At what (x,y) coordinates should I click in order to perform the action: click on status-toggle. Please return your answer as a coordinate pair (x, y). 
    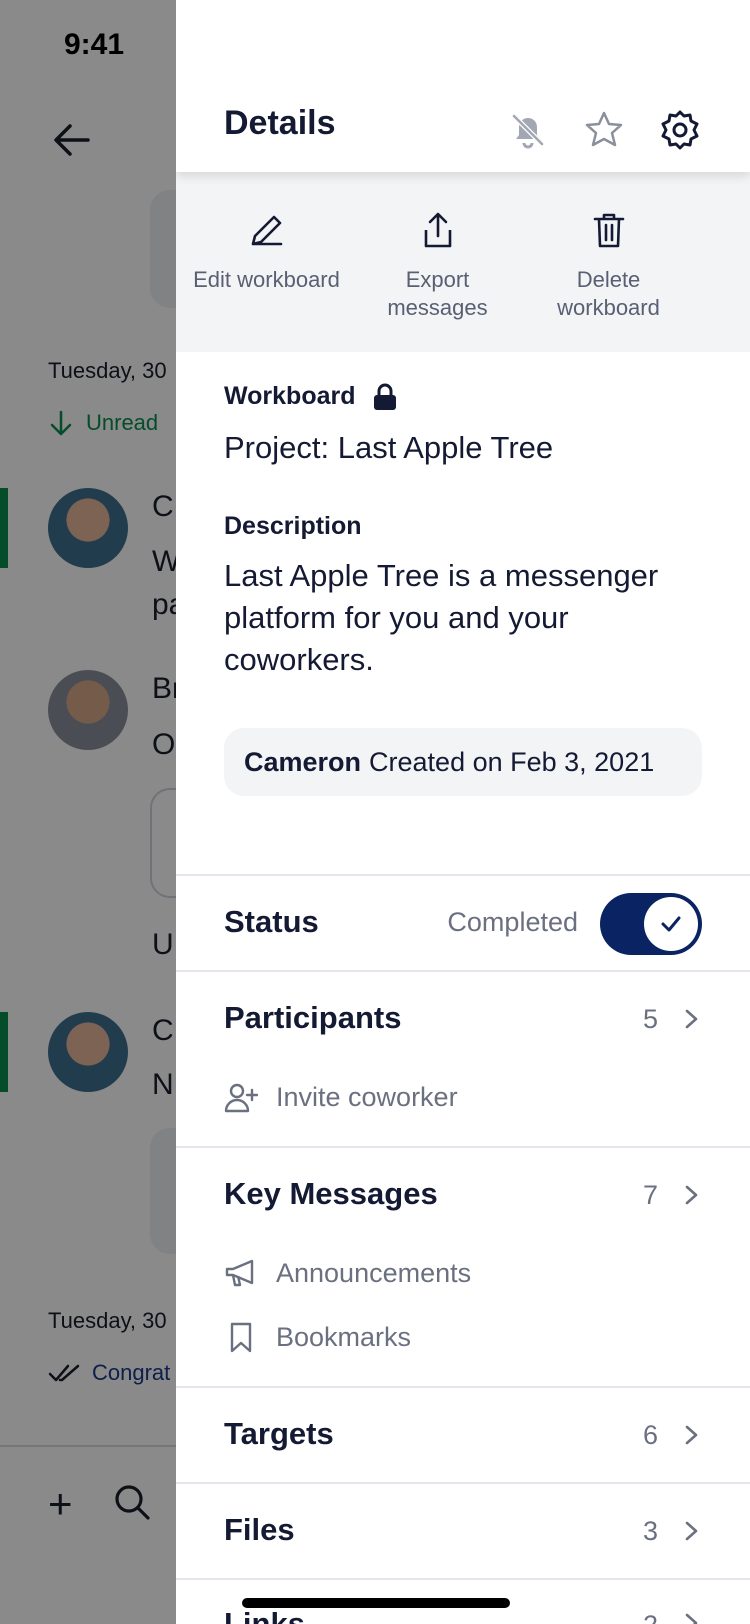
    Looking at the image, I should click on (651, 924).